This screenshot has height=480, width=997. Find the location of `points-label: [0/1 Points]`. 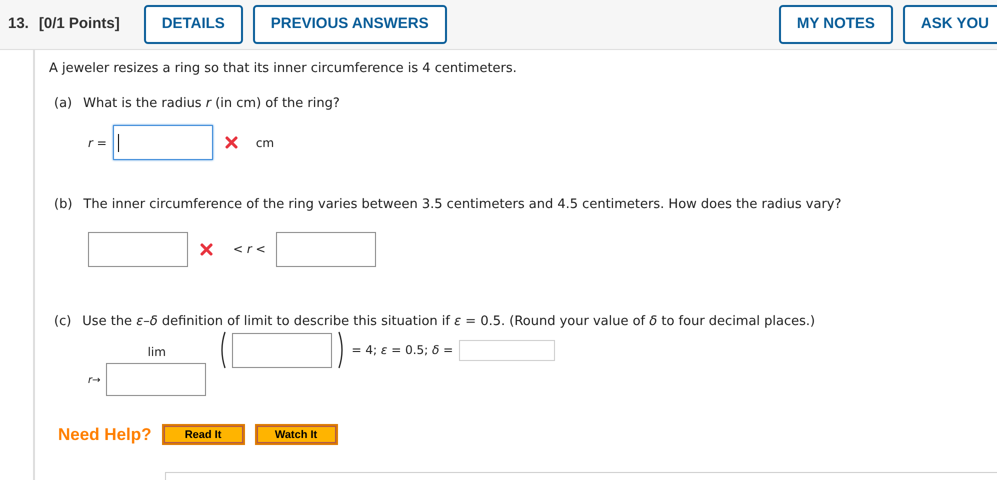

points-label: [0/1 Points] is located at coordinates (79, 24).